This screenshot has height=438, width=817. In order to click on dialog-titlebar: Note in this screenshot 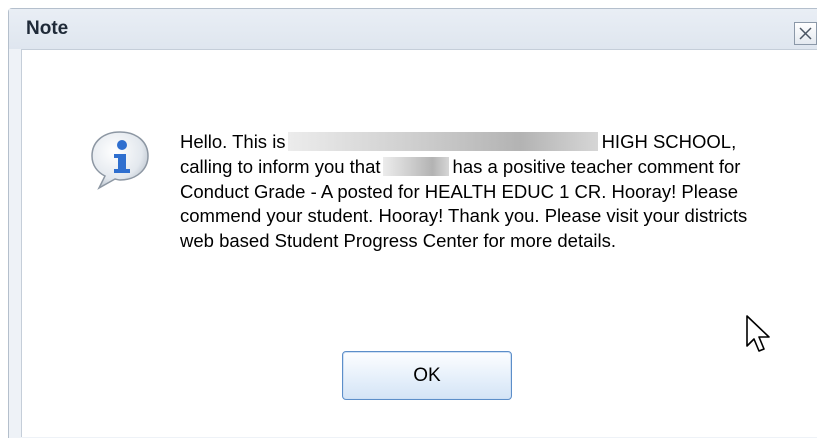, I will do `click(413, 29)`.